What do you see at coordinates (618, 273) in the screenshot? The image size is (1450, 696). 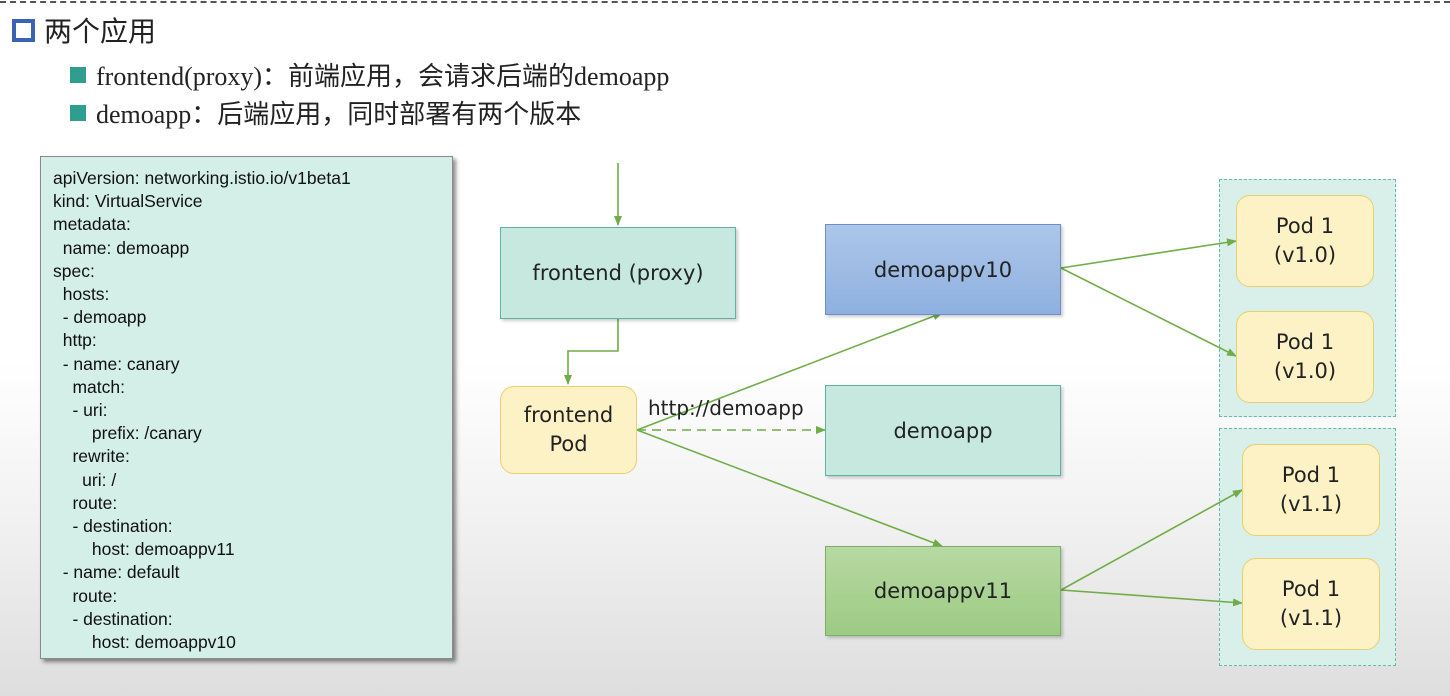 I see `frontend-proxy-node: frontend (proxy)` at bounding box center [618, 273].